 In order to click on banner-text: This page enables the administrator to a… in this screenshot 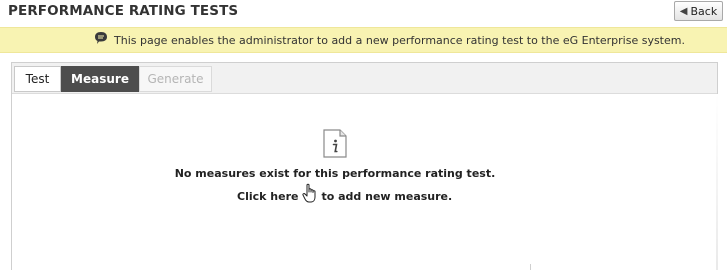, I will do `click(399, 40)`.